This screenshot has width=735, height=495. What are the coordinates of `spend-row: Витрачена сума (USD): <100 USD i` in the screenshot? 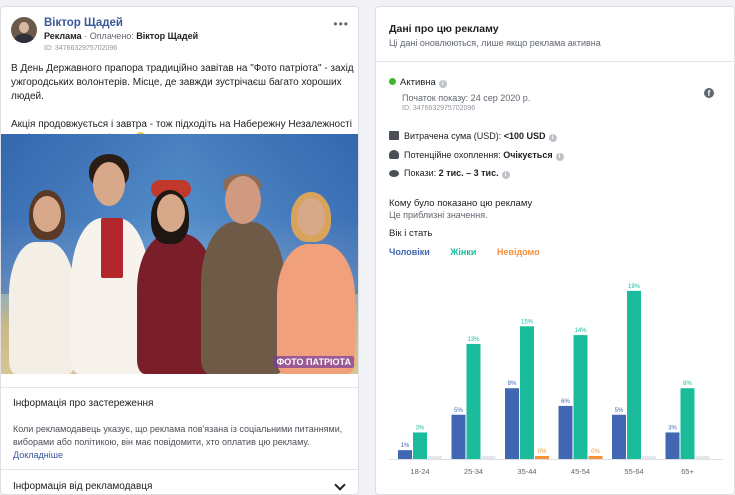 It's located at (473, 136).